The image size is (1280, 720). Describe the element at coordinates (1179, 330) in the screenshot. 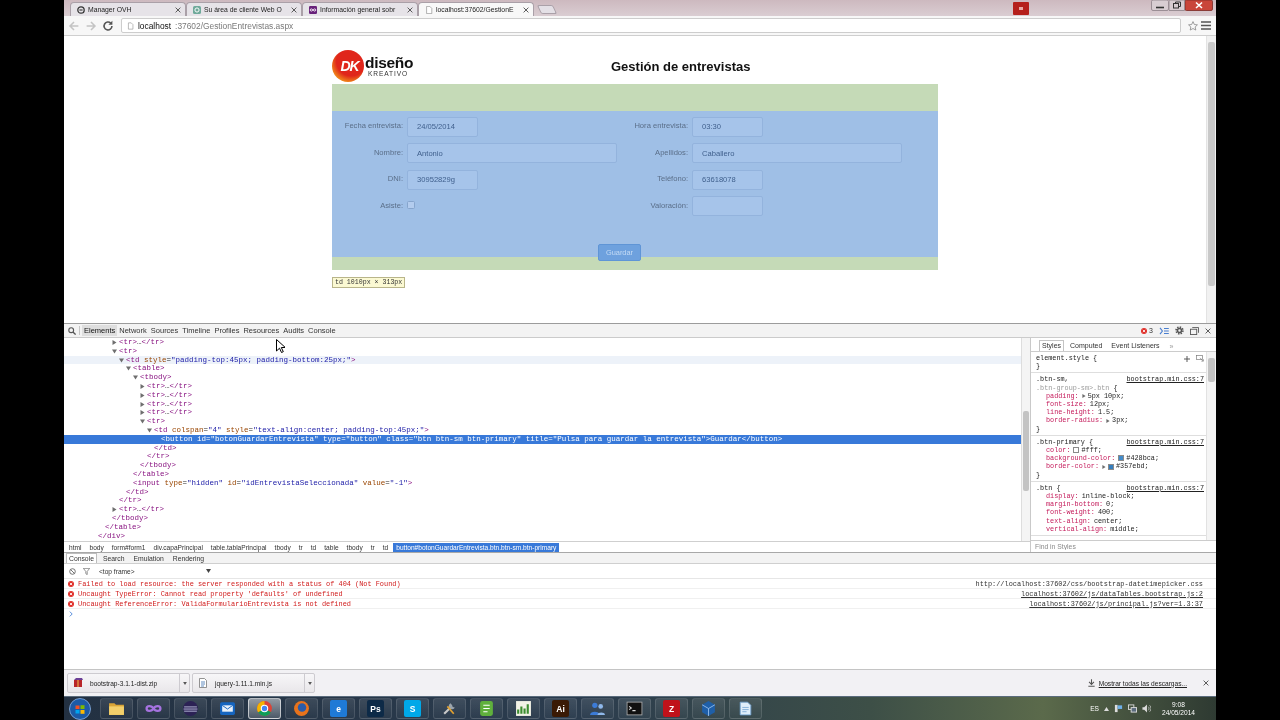

I see `settings-icon` at that location.